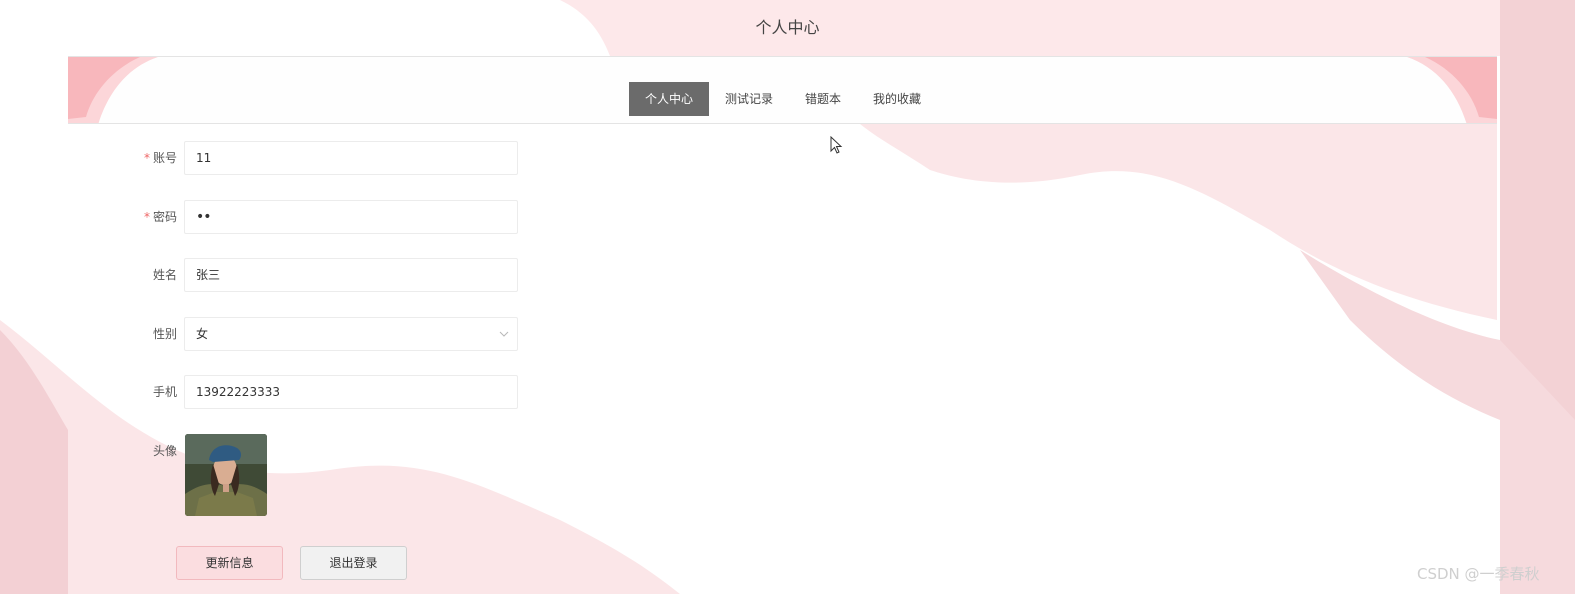  Describe the element at coordinates (1478, 574) in the screenshot. I see `watermark: CSDN @一季春秋` at that location.